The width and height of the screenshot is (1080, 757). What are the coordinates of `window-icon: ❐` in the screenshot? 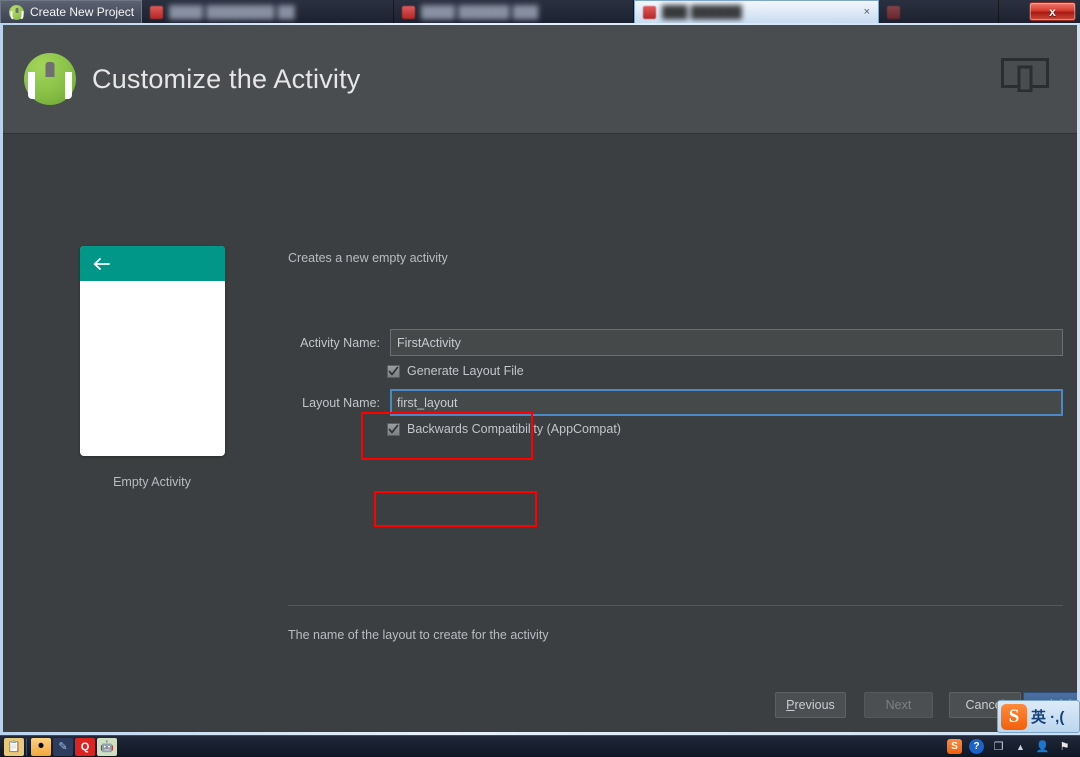 It's located at (998, 746).